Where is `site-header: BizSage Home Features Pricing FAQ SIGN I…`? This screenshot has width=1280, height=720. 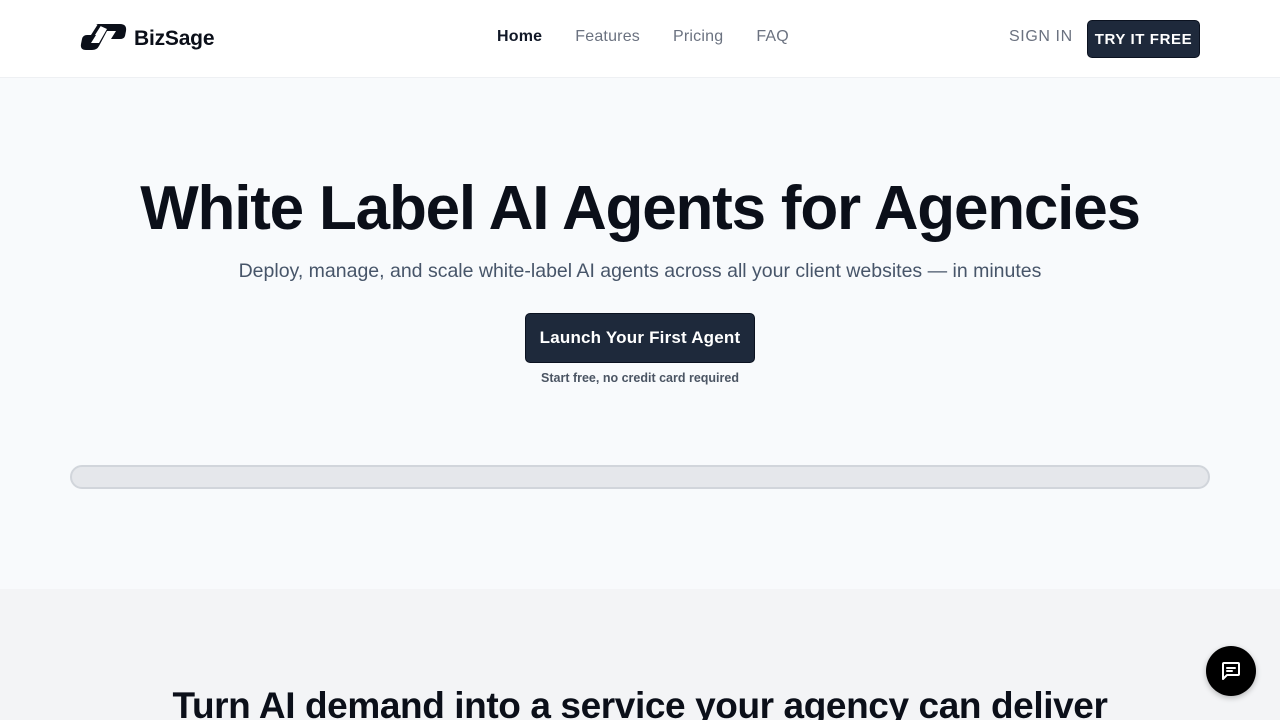 site-header: BizSage Home Features Pricing FAQ SIGN I… is located at coordinates (640, 39).